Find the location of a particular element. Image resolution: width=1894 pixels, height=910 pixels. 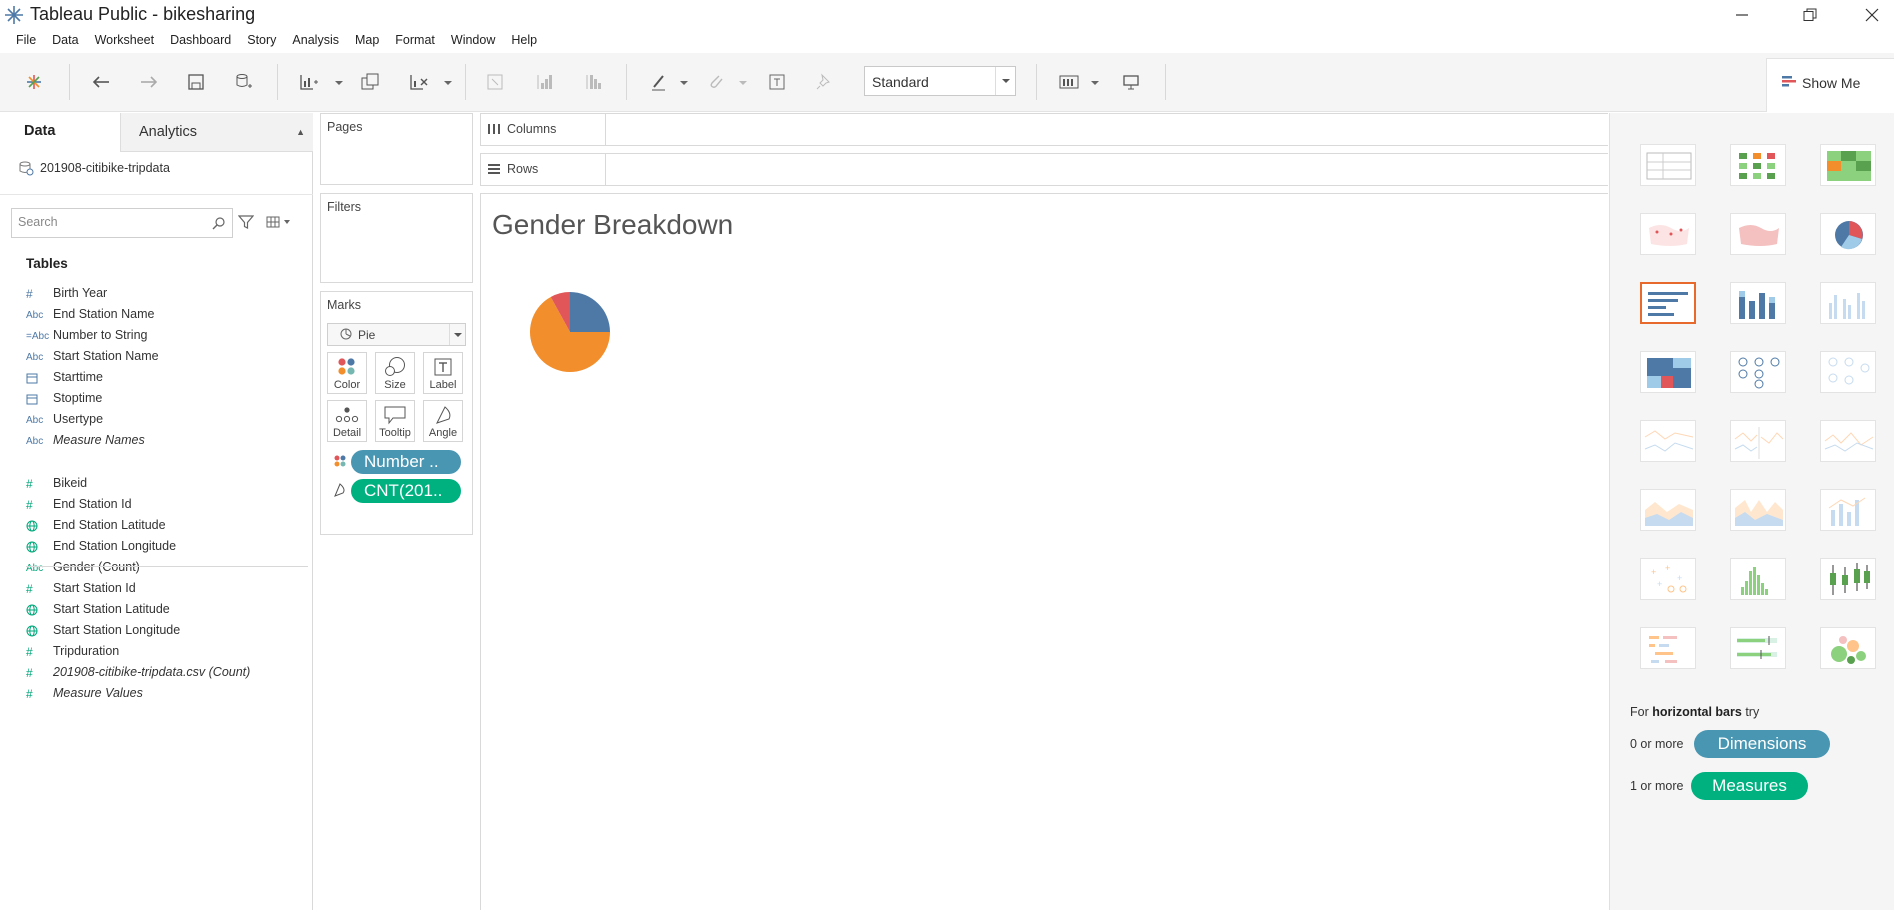

save-button is located at coordinates (196, 82).